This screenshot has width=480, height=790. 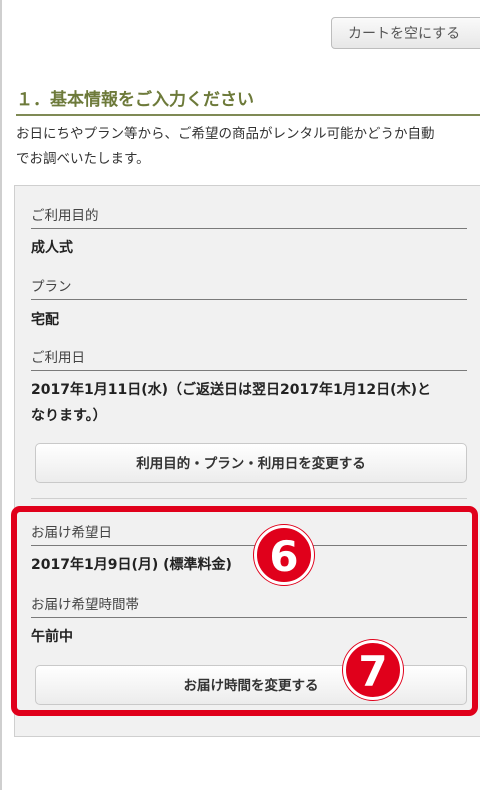 I want to click on badge-6: 6, so click(x=284, y=555).